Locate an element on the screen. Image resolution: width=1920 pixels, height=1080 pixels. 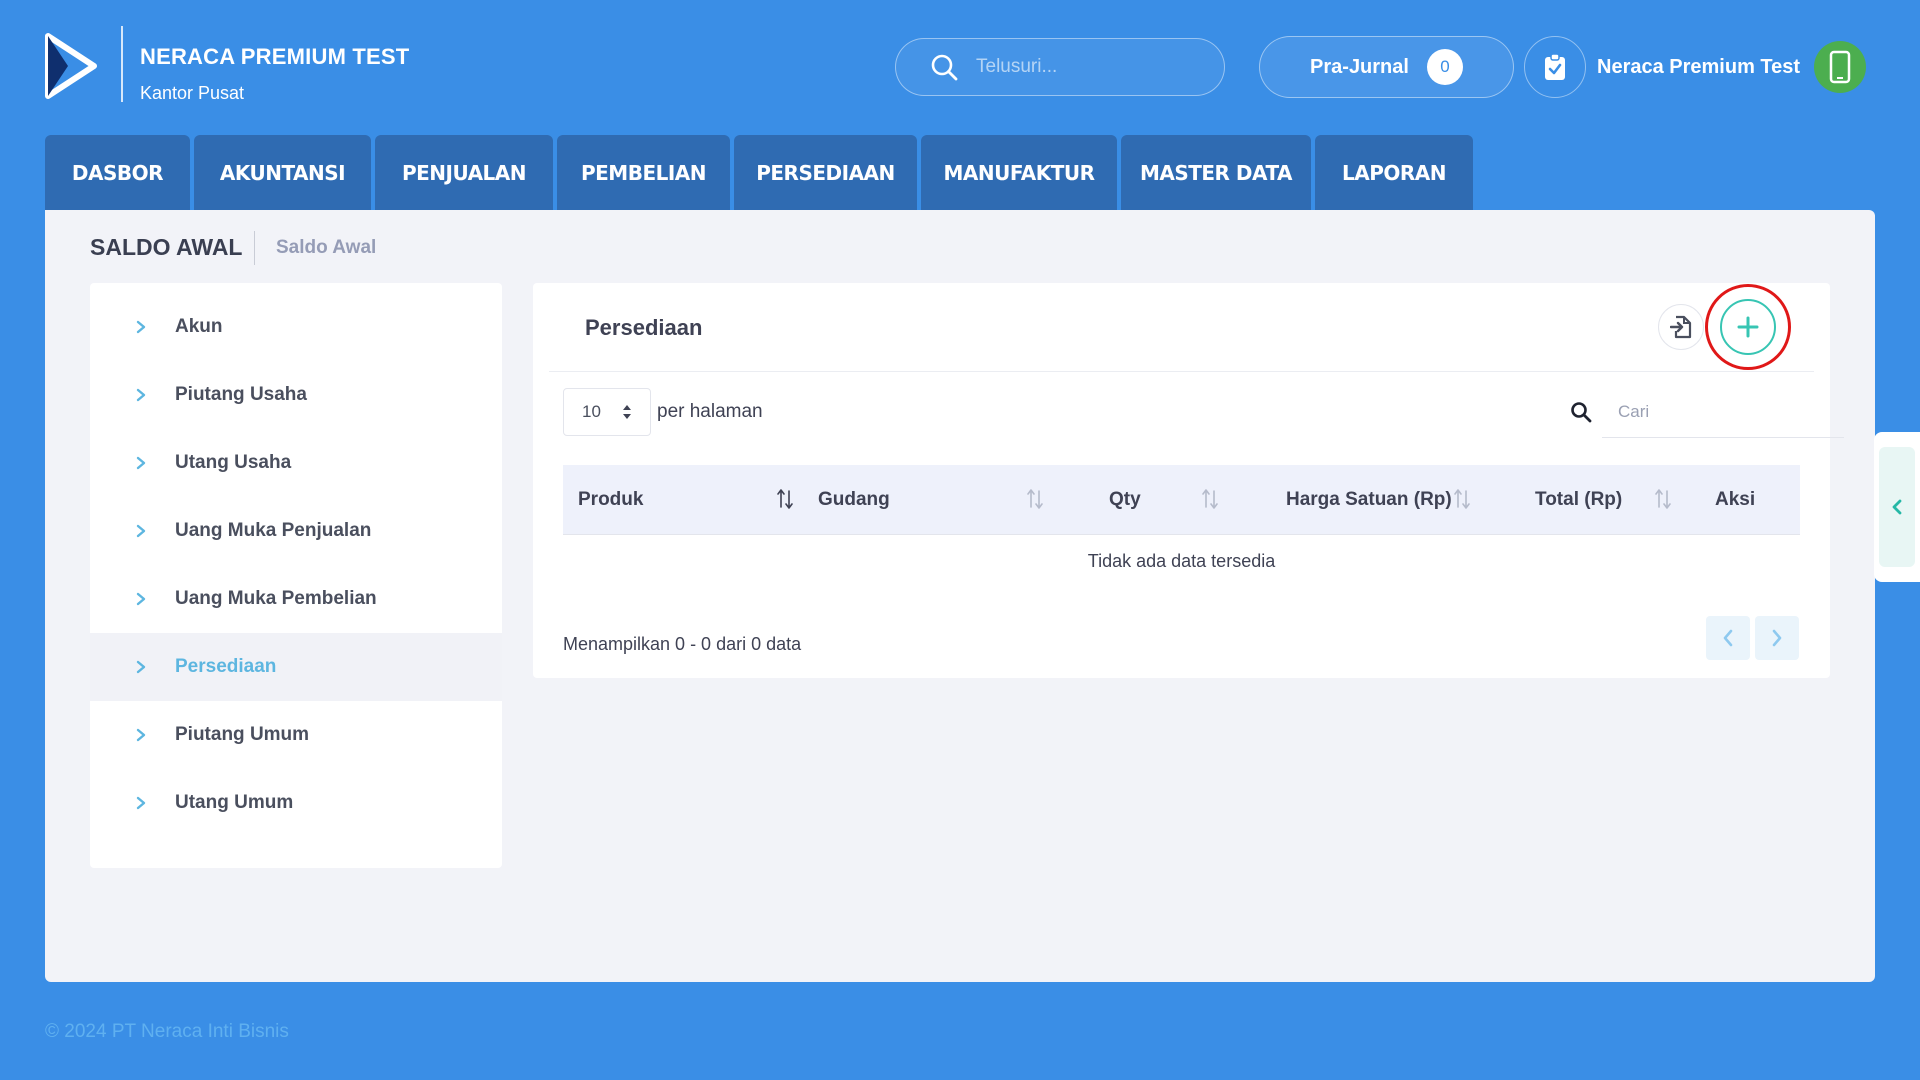
import-button is located at coordinates (1681, 327).